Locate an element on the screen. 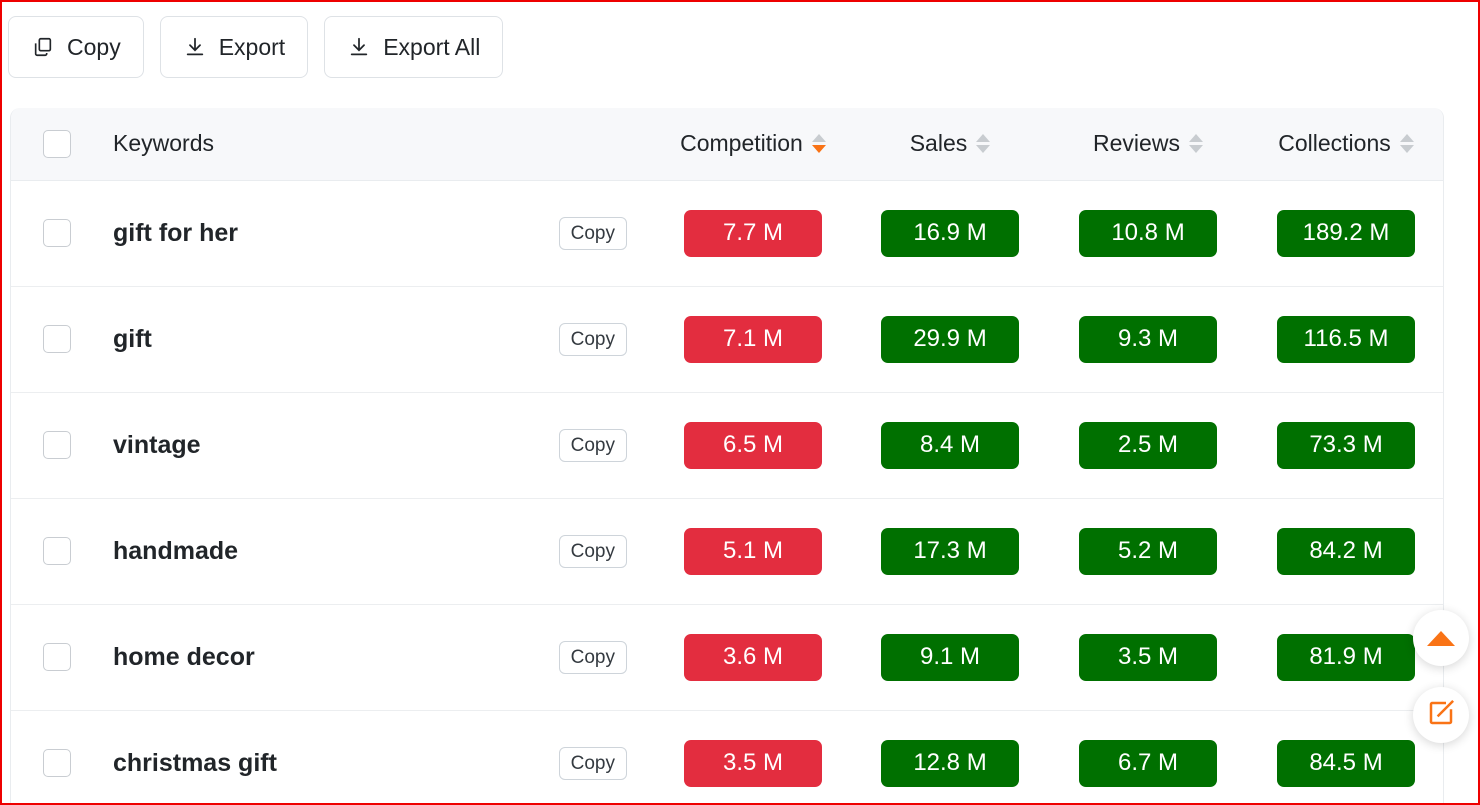  competition-badge: 7.1 M is located at coordinates (753, 339).